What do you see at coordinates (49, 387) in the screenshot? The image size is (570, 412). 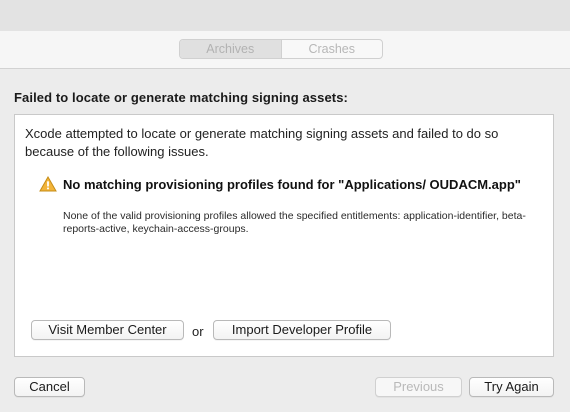 I see `cancel-button: Cancel` at bounding box center [49, 387].